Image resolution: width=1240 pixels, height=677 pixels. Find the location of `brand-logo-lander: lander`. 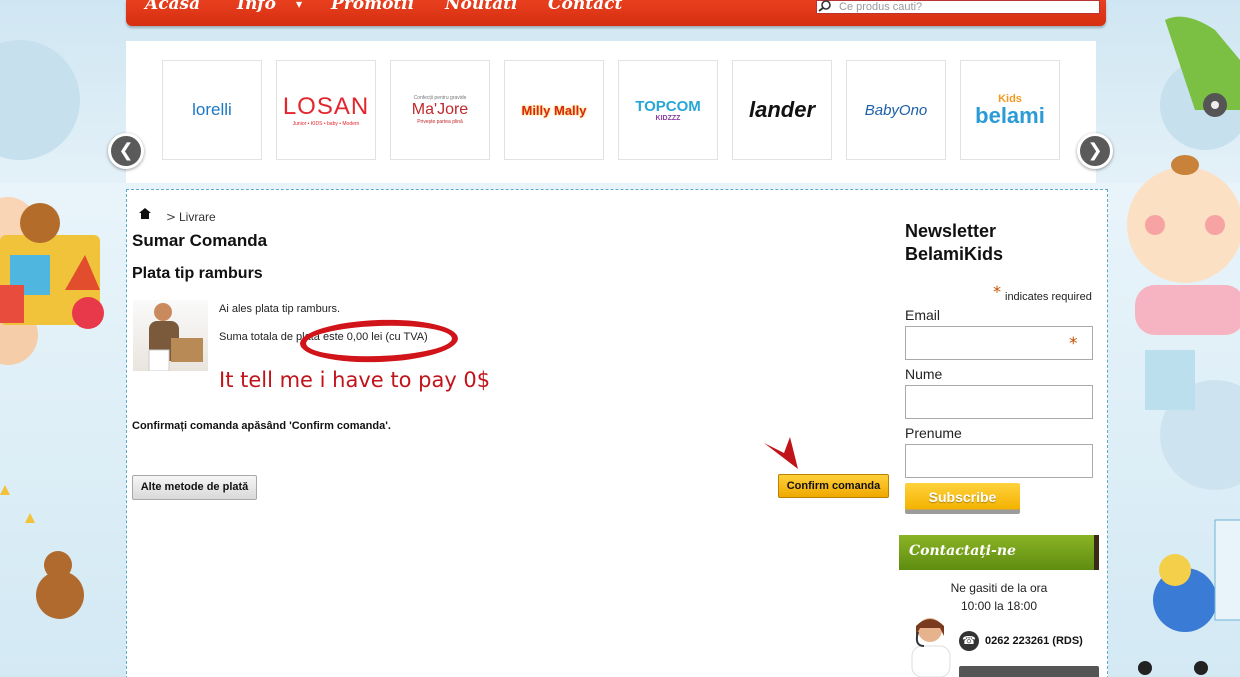

brand-logo-lander: lander is located at coordinates (782, 110).